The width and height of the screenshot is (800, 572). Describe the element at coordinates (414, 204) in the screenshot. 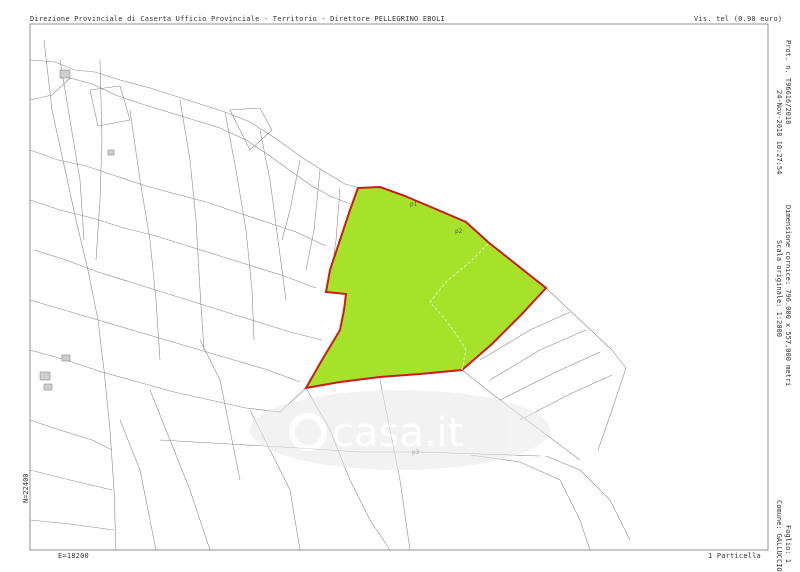

I see `parcel-label: p1` at that location.